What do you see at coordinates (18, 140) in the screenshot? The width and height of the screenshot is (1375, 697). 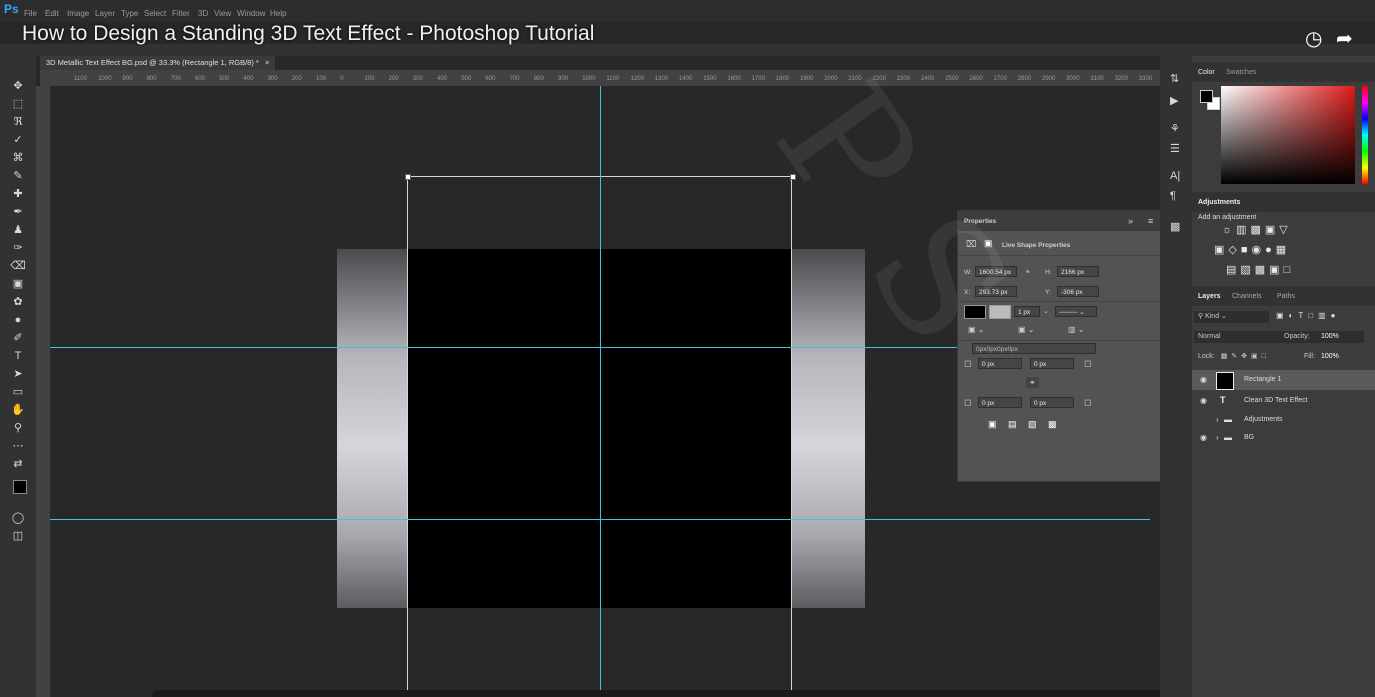 I see `quick-select-tool-icon: ✓` at bounding box center [18, 140].